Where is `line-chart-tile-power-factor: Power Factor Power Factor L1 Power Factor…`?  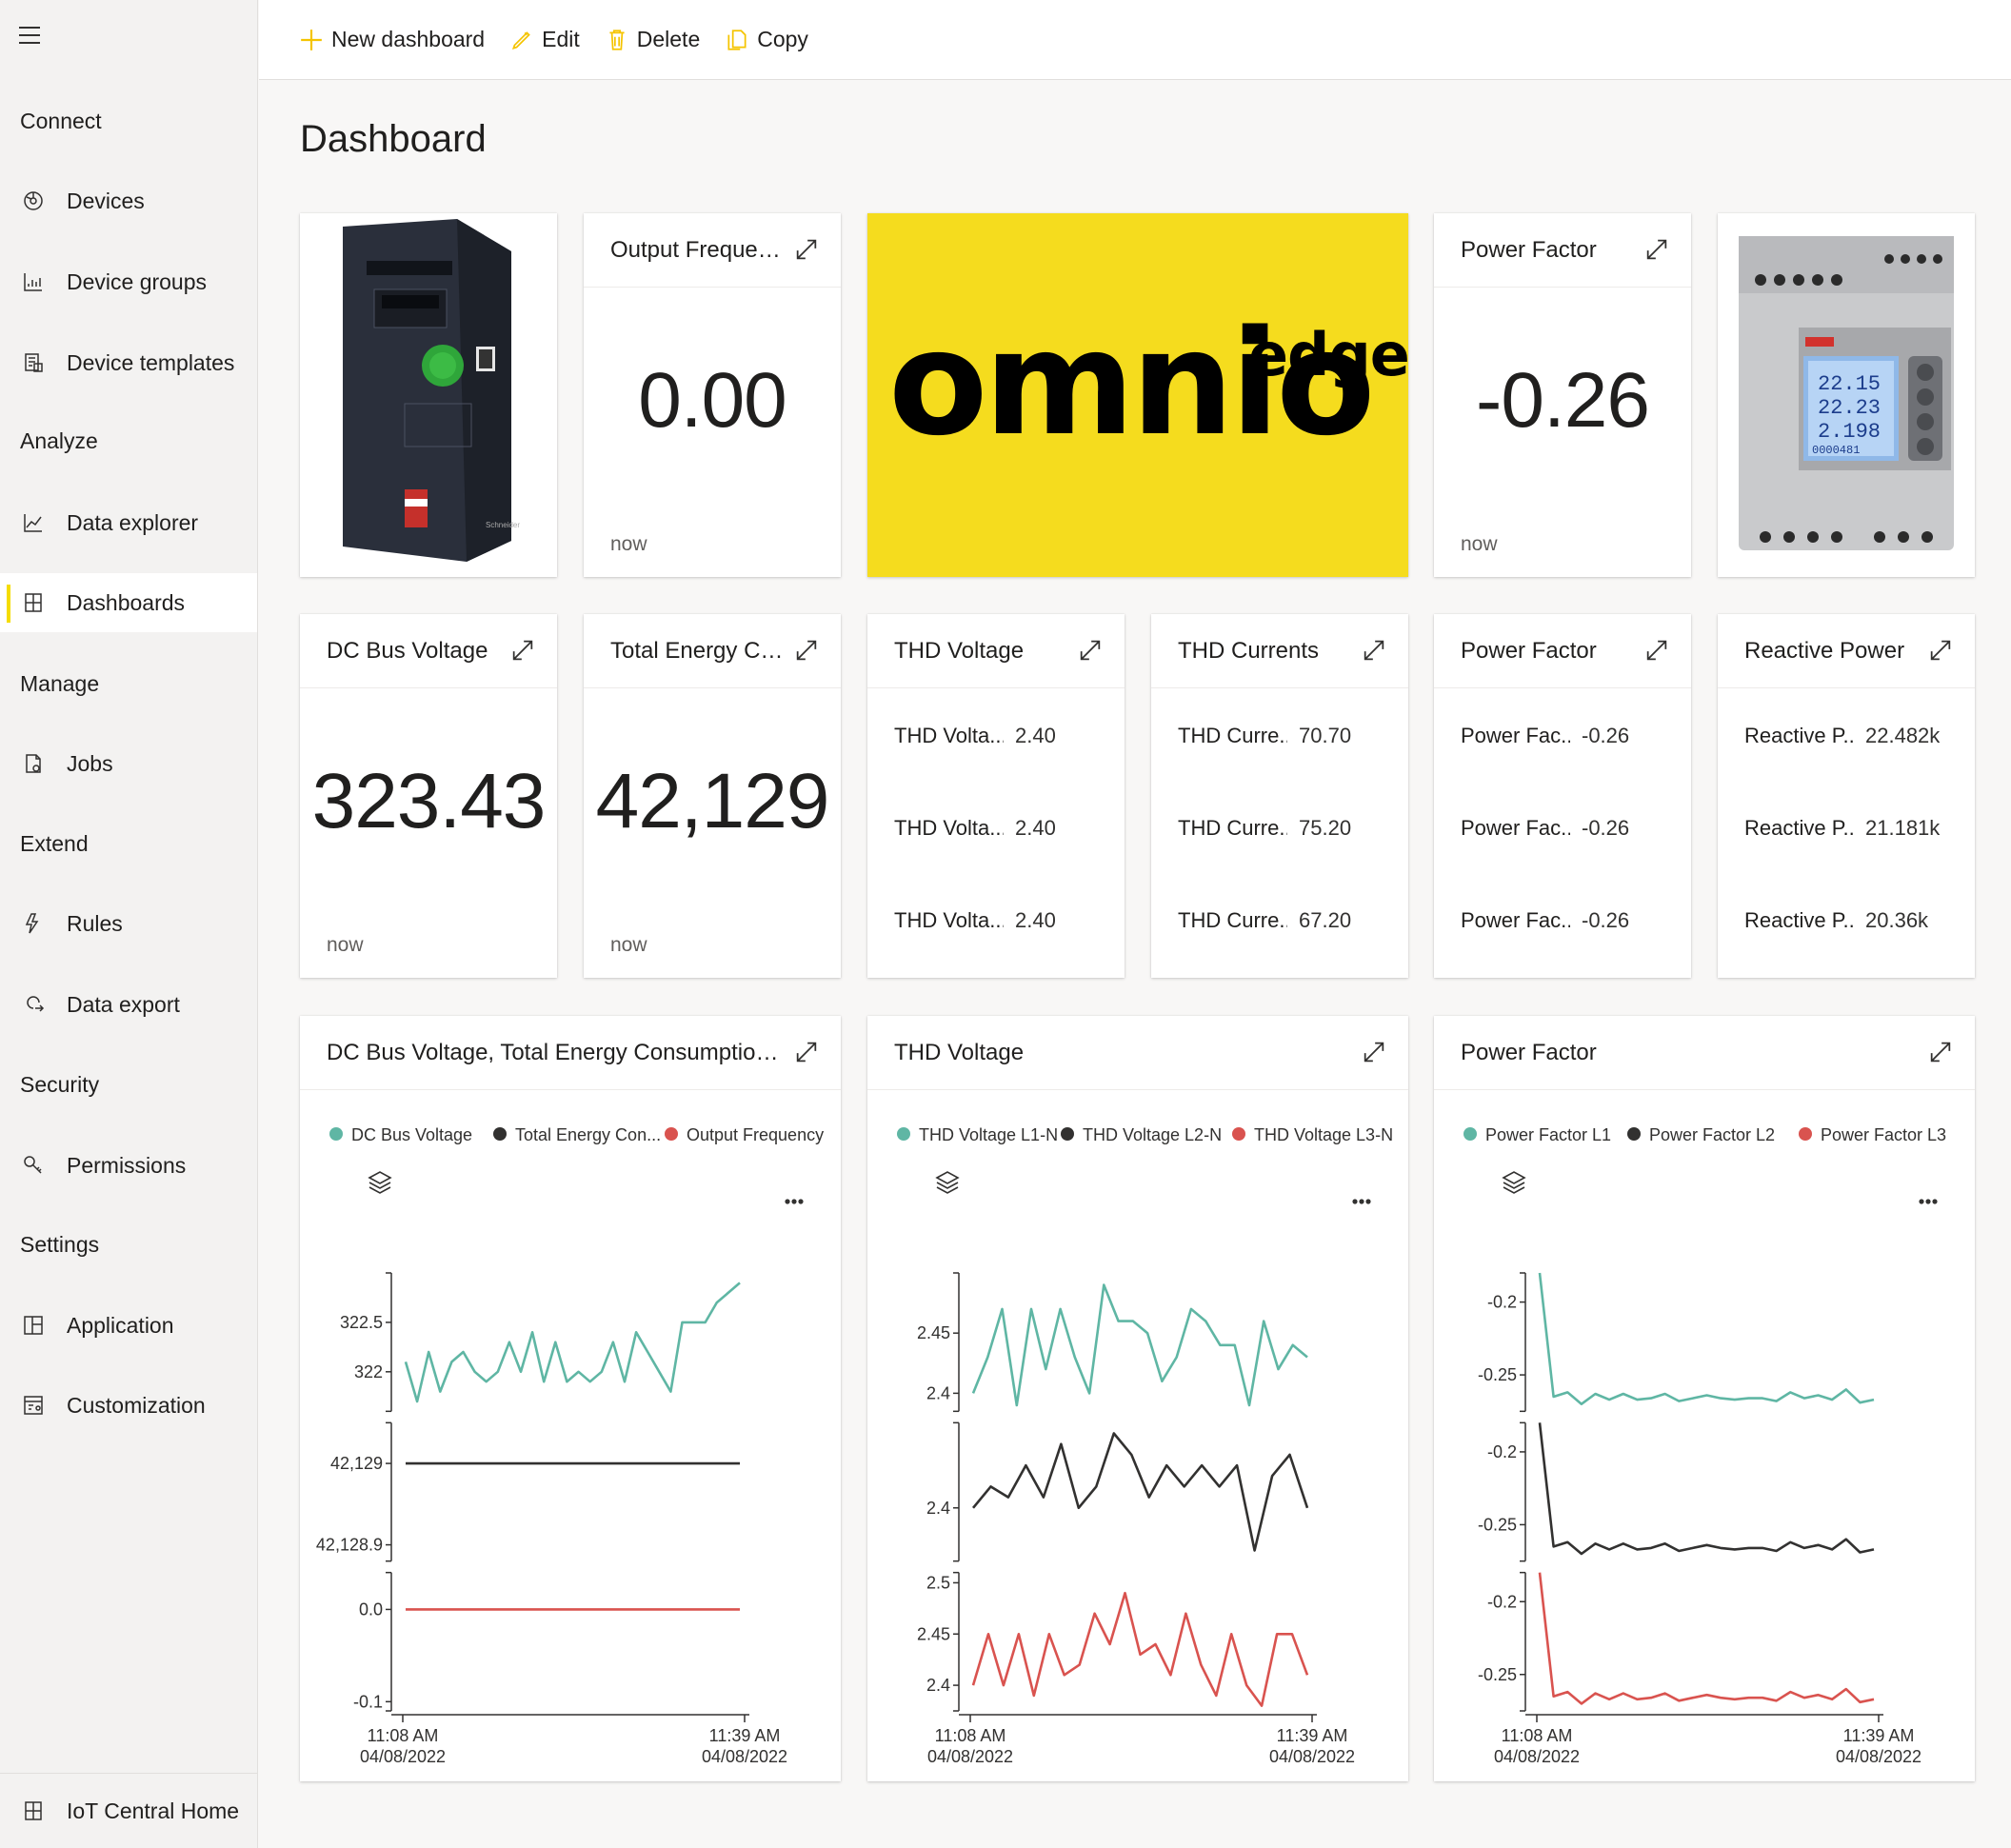
line-chart-tile-power-factor: Power Factor Power Factor L1 Power Factor… is located at coordinates (1704, 1398).